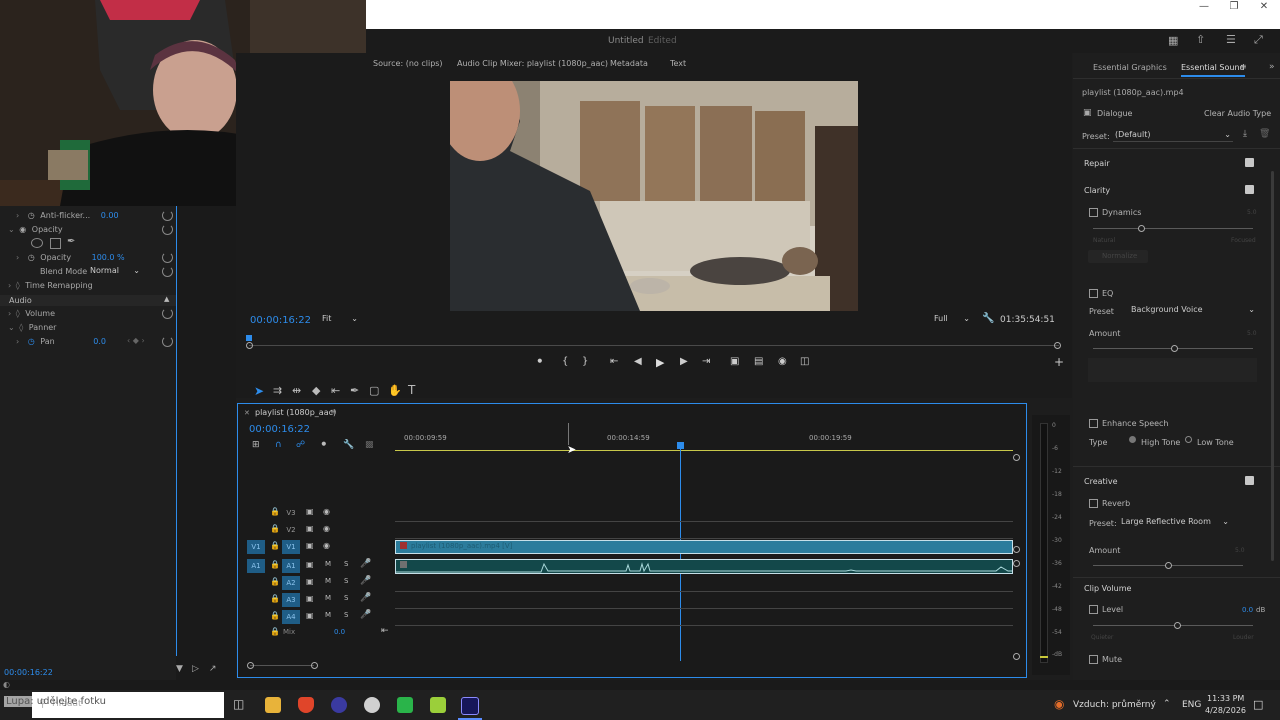 Image resolution: width=1280 pixels, height=720 pixels. What do you see at coordinates (1272, 67) in the screenshot?
I see `panel-overflow-icon: »` at bounding box center [1272, 67].